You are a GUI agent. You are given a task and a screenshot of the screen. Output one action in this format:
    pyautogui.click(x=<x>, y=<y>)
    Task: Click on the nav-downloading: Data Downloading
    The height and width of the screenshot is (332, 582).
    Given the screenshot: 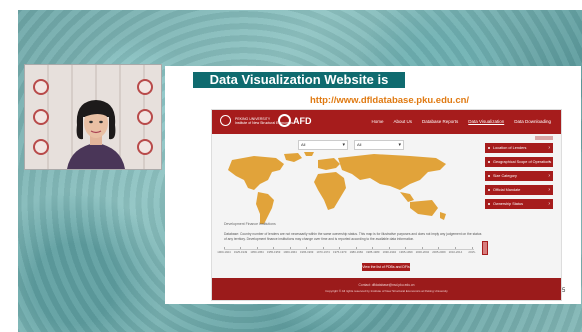 What is the action you would take?
    pyautogui.click(x=532, y=121)
    